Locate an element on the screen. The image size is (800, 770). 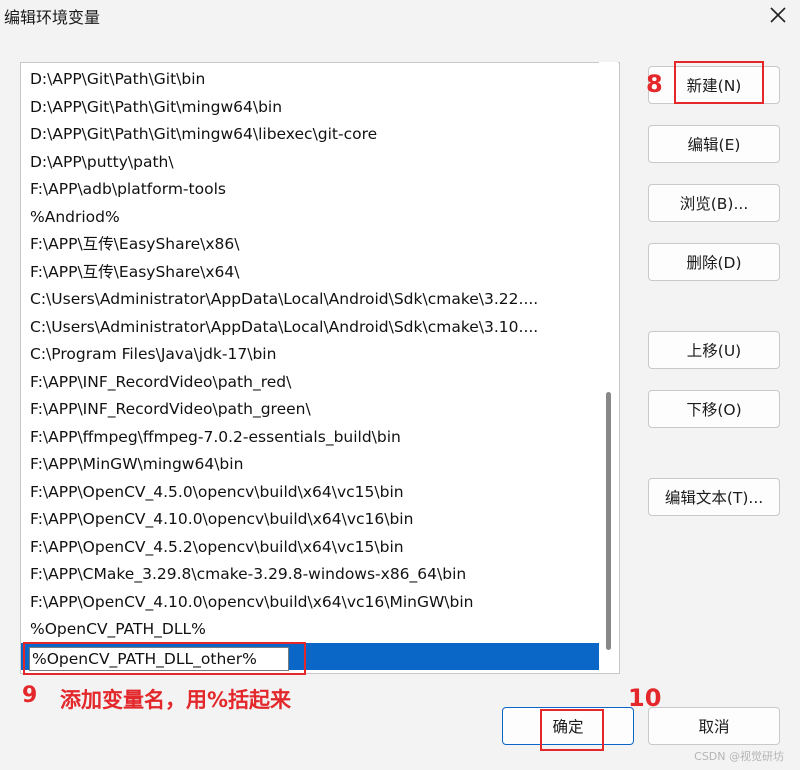
list-item: F:\APP\互传\EasyShare\x86\ is located at coordinates (310, 244).